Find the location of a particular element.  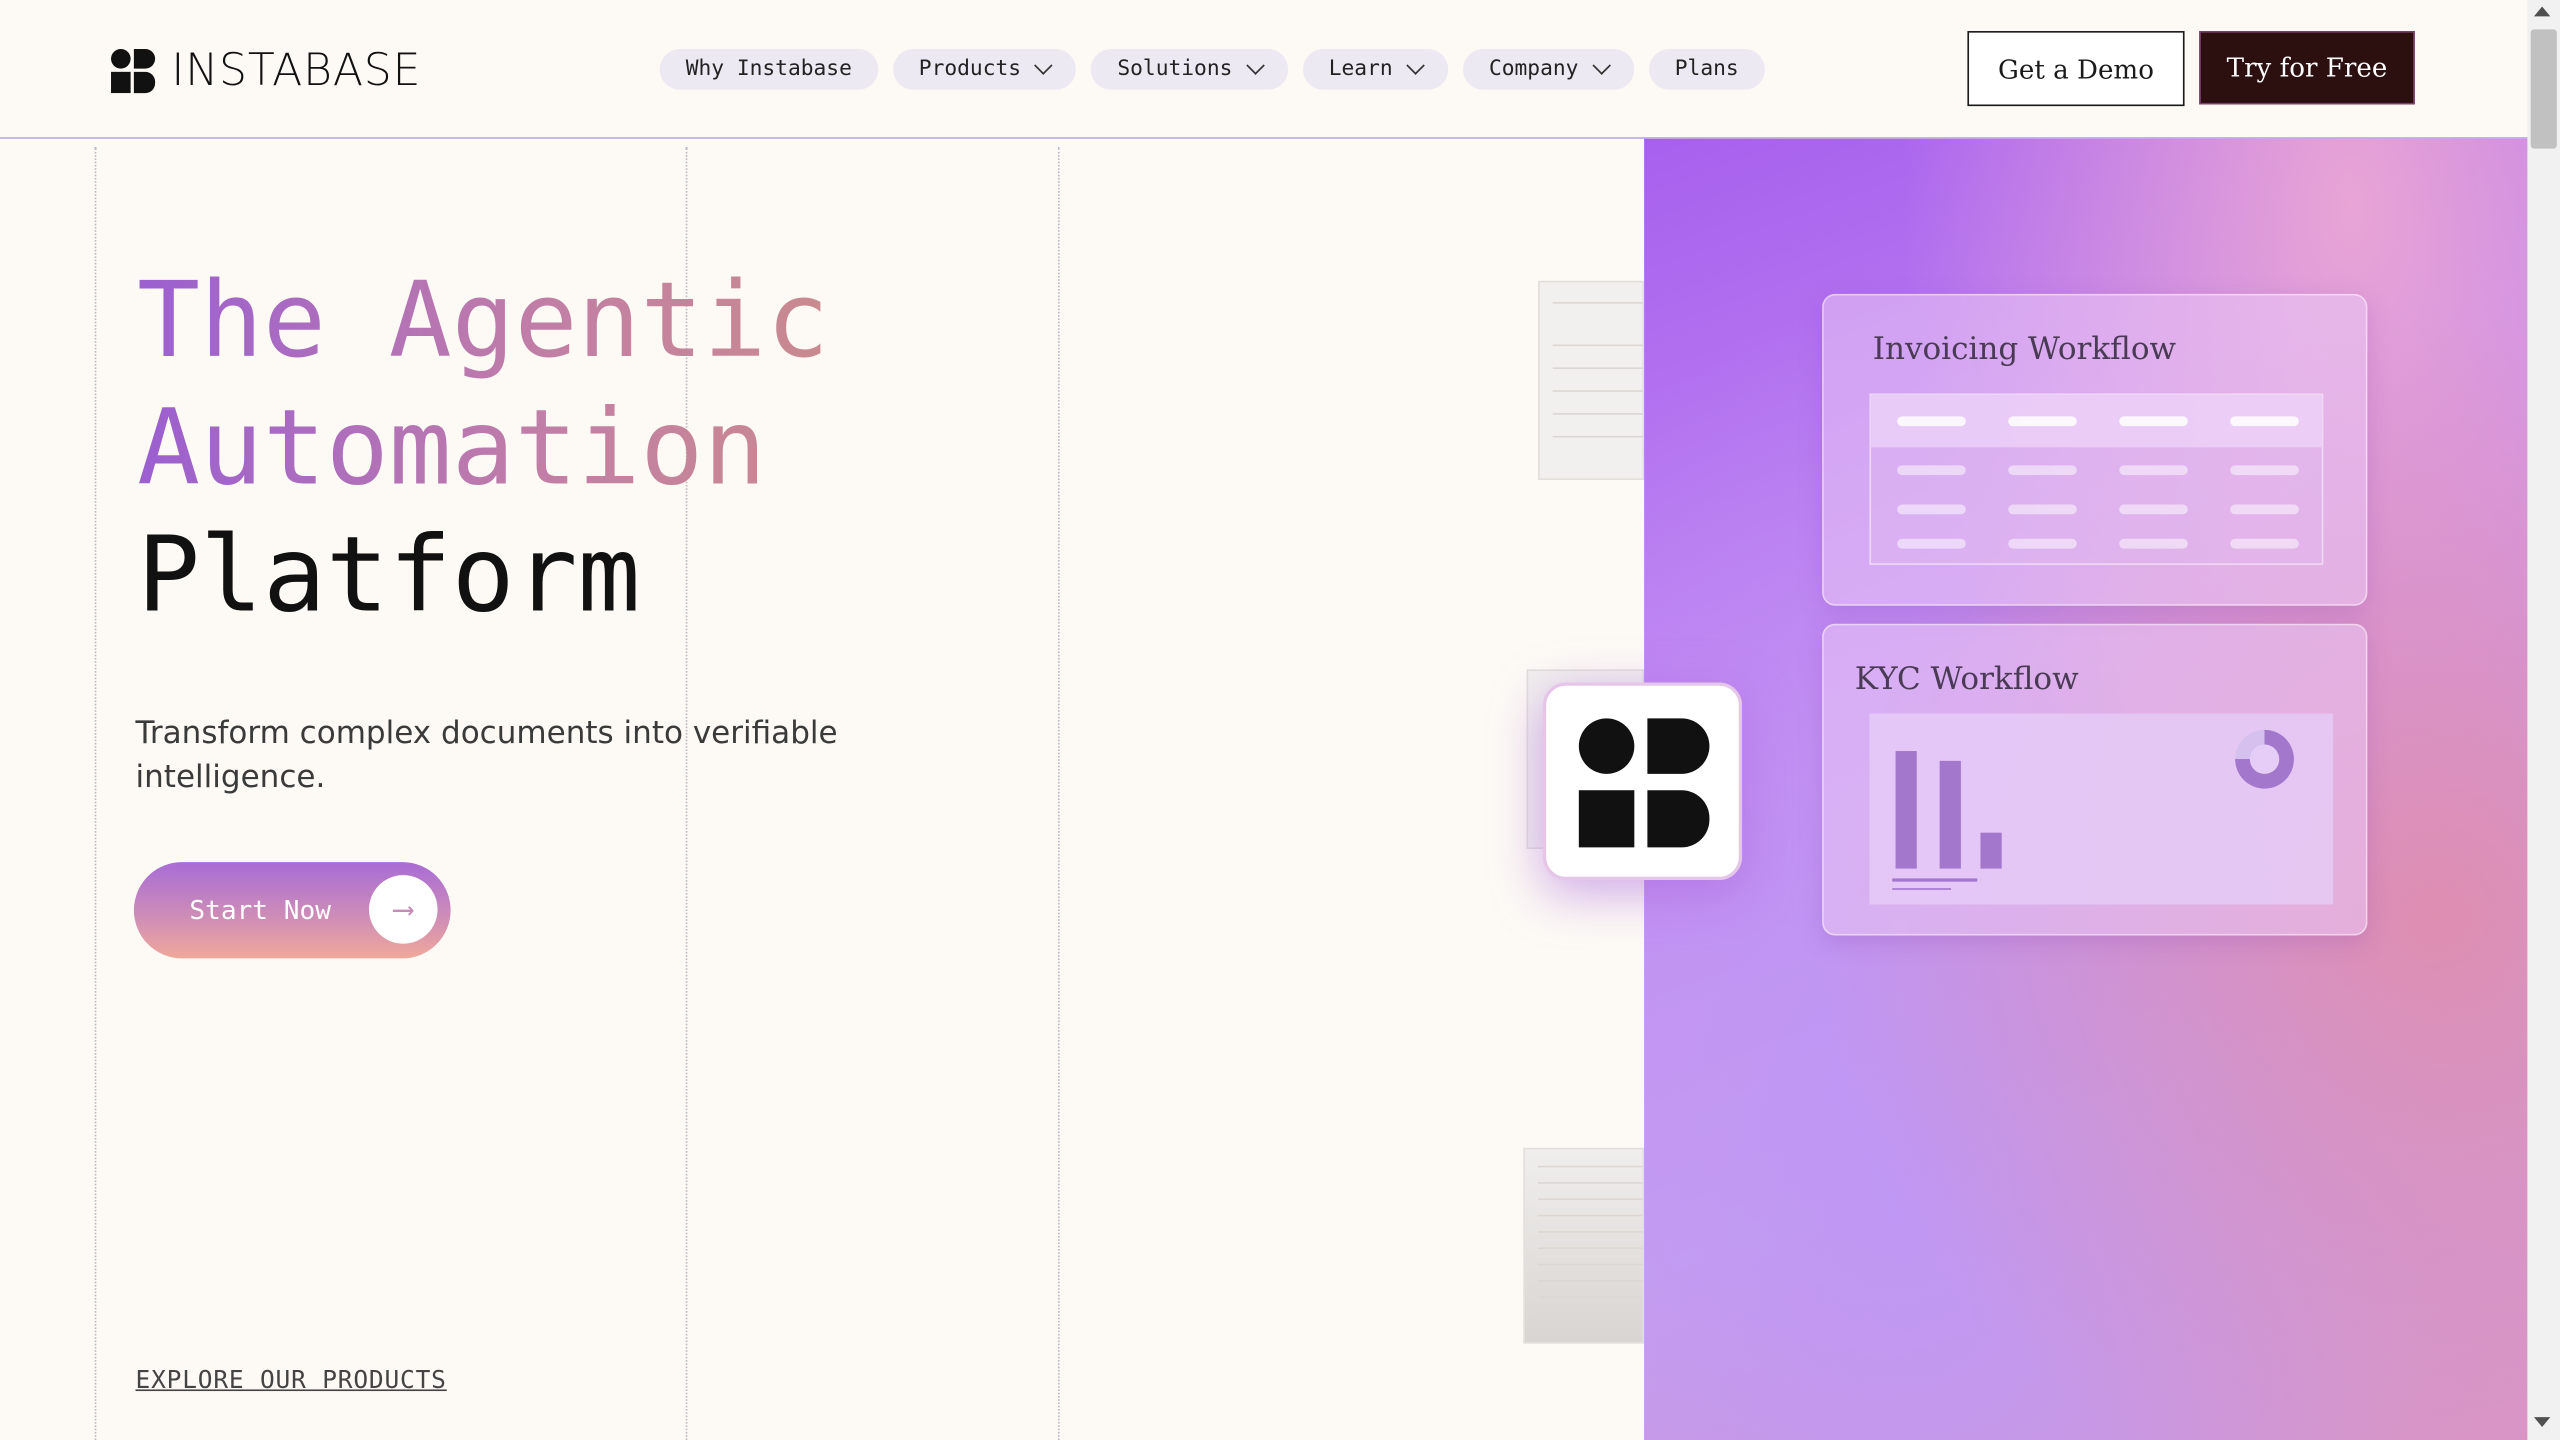

scroll-up-arrow-icon is located at coordinates (2542, 11).